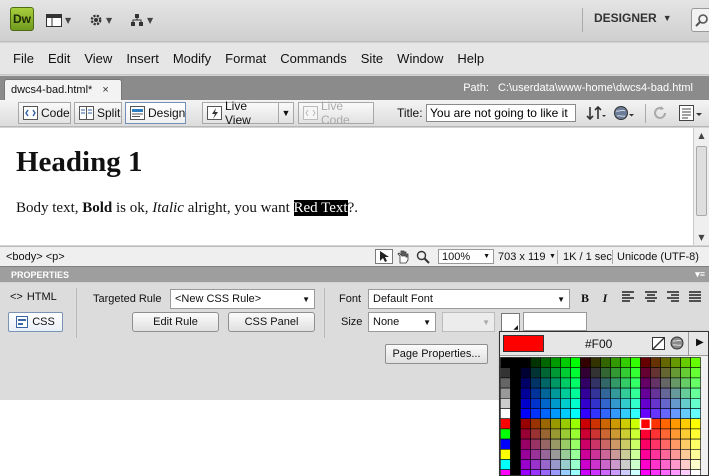 The width and height of the screenshot is (709, 476). I want to click on panel-menu-icon: ▾≡, so click(700, 274).